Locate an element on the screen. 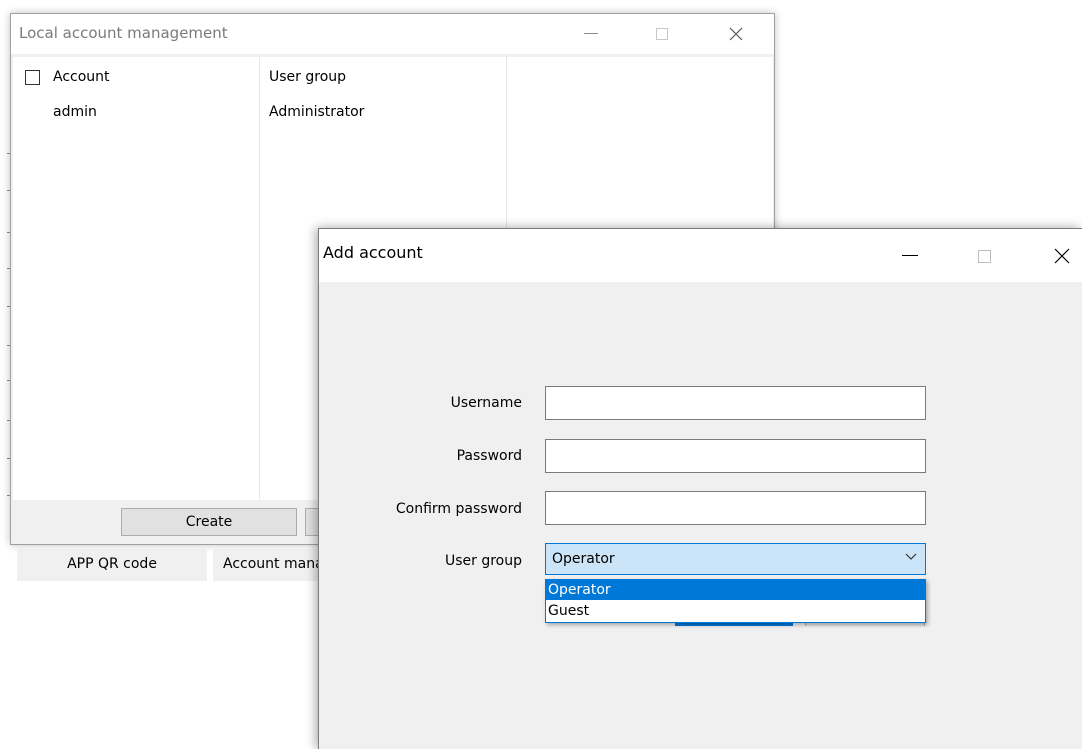  username-label: Username is located at coordinates (486, 403).